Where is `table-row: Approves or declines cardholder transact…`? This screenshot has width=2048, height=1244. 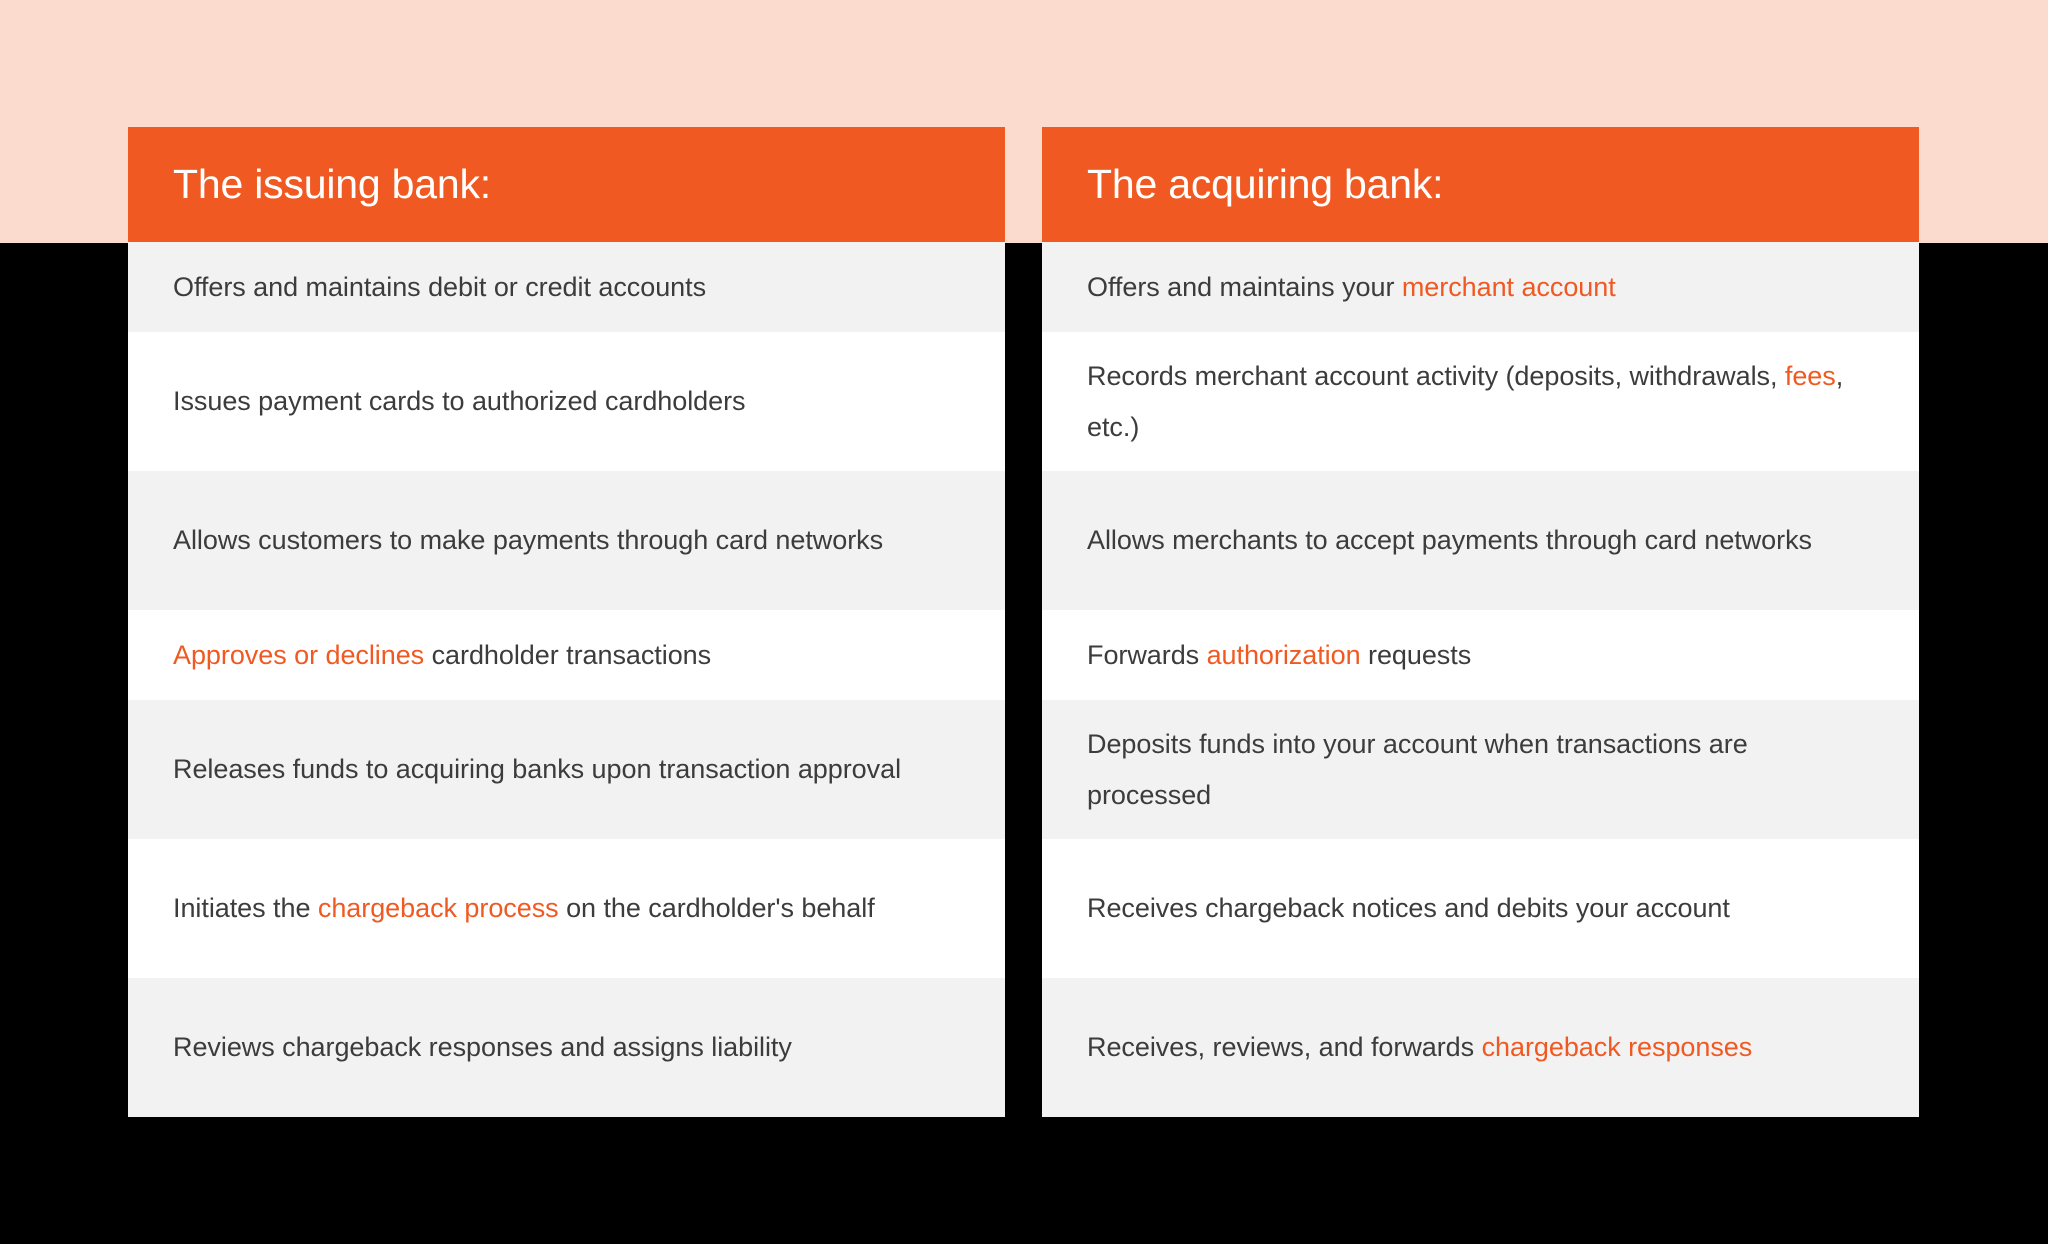 table-row: Approves or declines cardholder transact… is located at coordinates (566, 655).